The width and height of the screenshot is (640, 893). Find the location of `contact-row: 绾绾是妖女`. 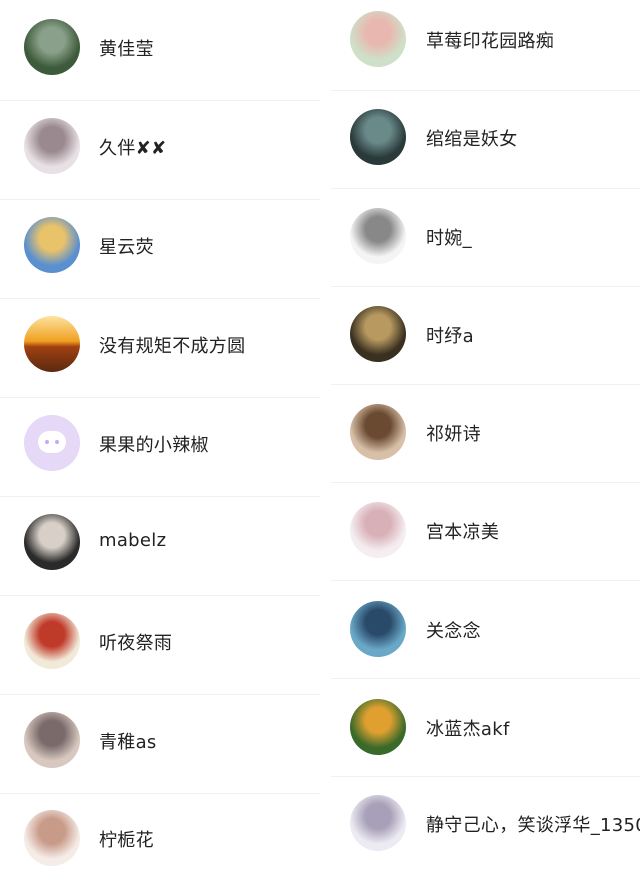

contact-row: 绾绾是妖女 is located at coordinates (485, 140).